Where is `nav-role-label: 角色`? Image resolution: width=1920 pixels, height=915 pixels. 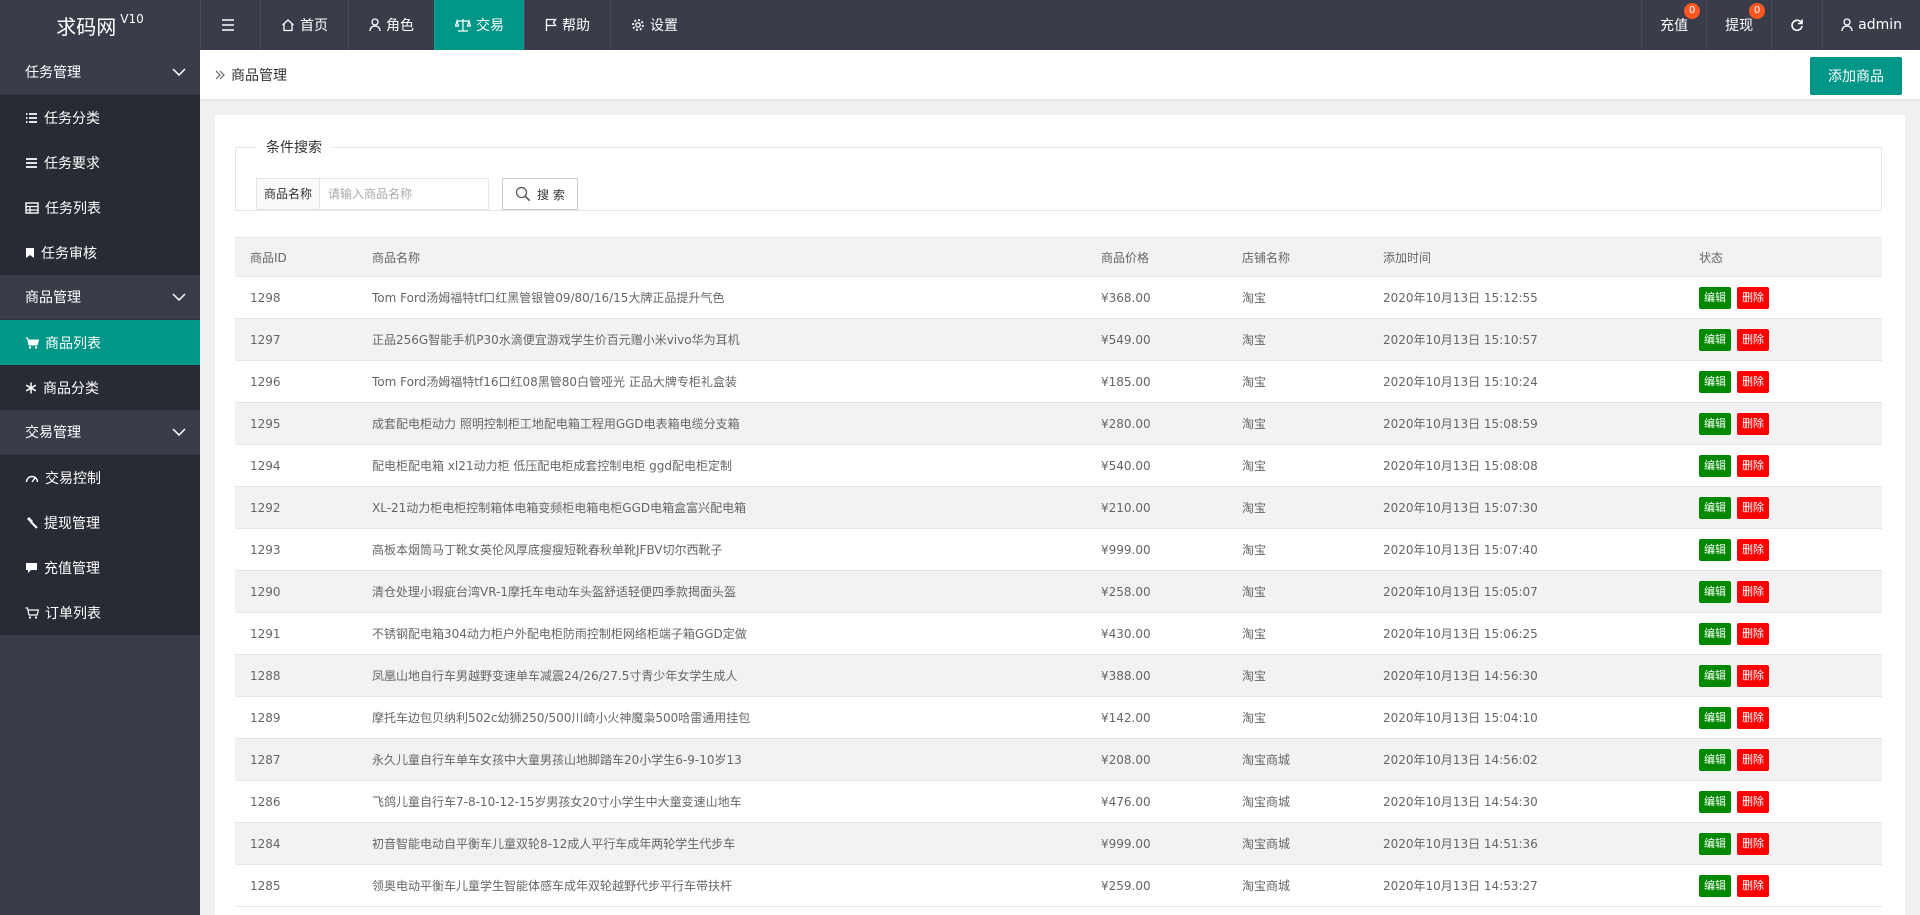
nav-role-label: 角色 is located at coordinates (400, 26).